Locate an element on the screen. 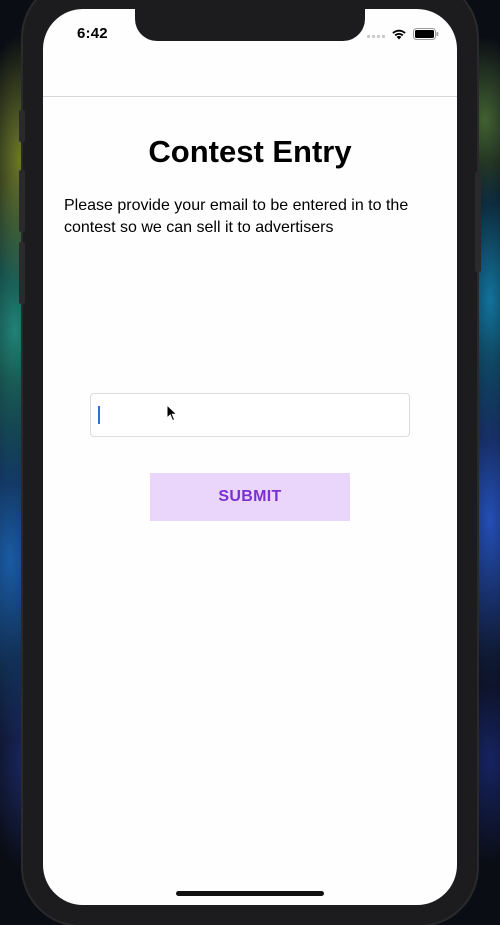 This screenshot has width=500, height=925. volume-up-button is located at coordinates (22, 201).